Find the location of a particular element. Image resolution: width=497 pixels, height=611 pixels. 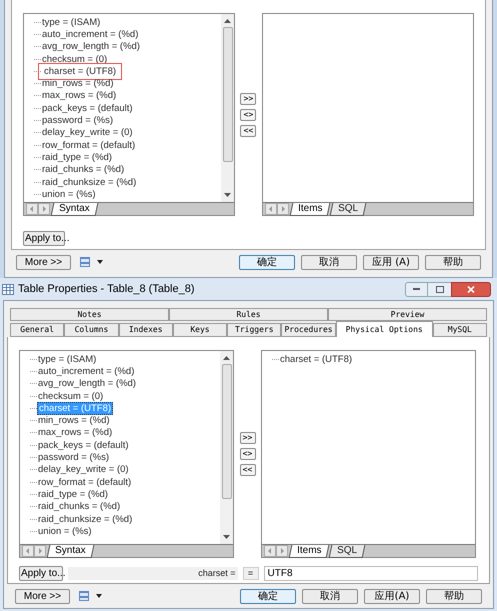

close-icon is located at coordinates (471, 289).